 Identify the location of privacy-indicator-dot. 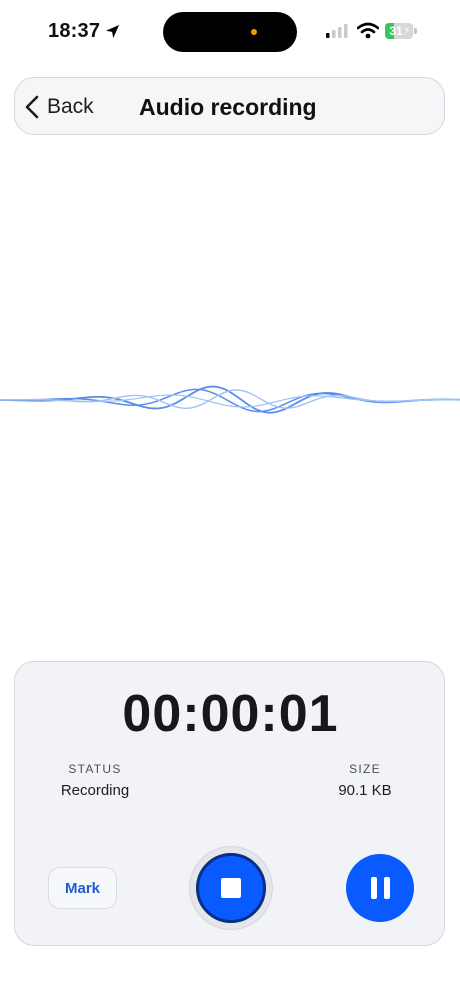
(254, 32).